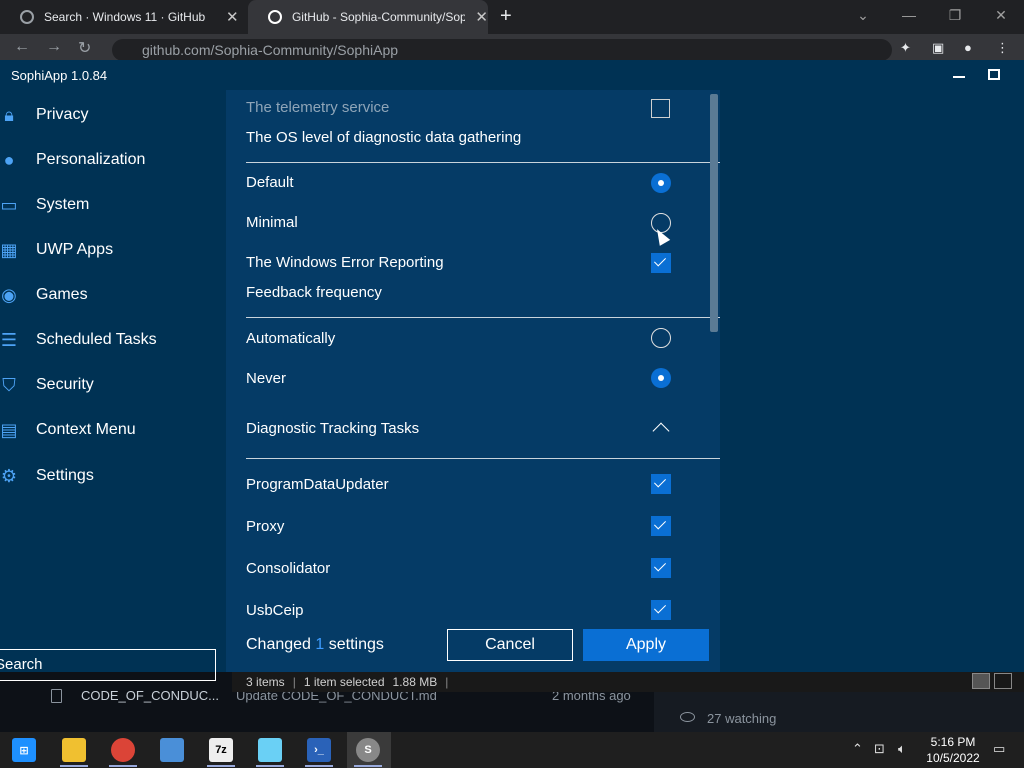 Image resolution: width=1024 pixels, height=768 pixels. I want to click on 7zip-icon: 7z, so click(221, 750).